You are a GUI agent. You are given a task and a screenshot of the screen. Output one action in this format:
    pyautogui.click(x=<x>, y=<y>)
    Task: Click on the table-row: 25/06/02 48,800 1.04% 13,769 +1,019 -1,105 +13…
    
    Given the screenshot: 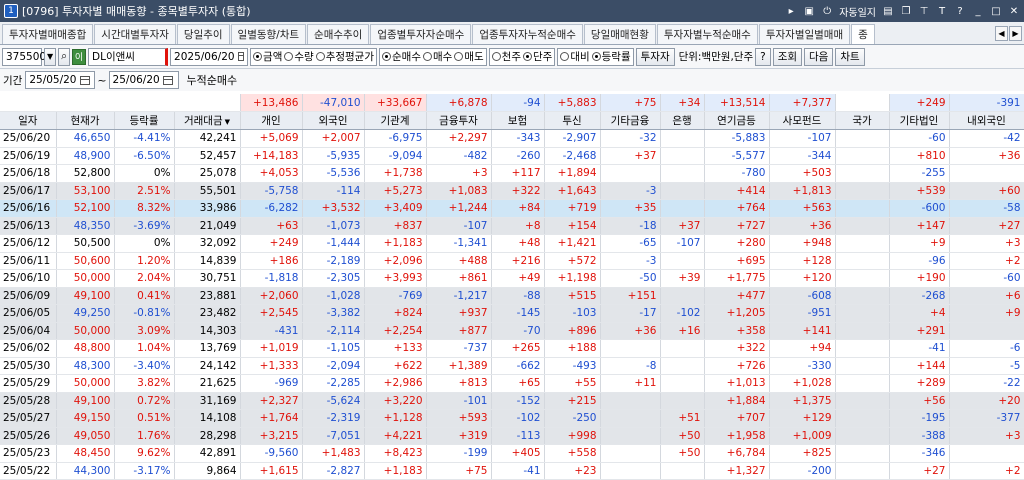 What is the action you would take?
    pyautogui.click(x=512, y=348)
    